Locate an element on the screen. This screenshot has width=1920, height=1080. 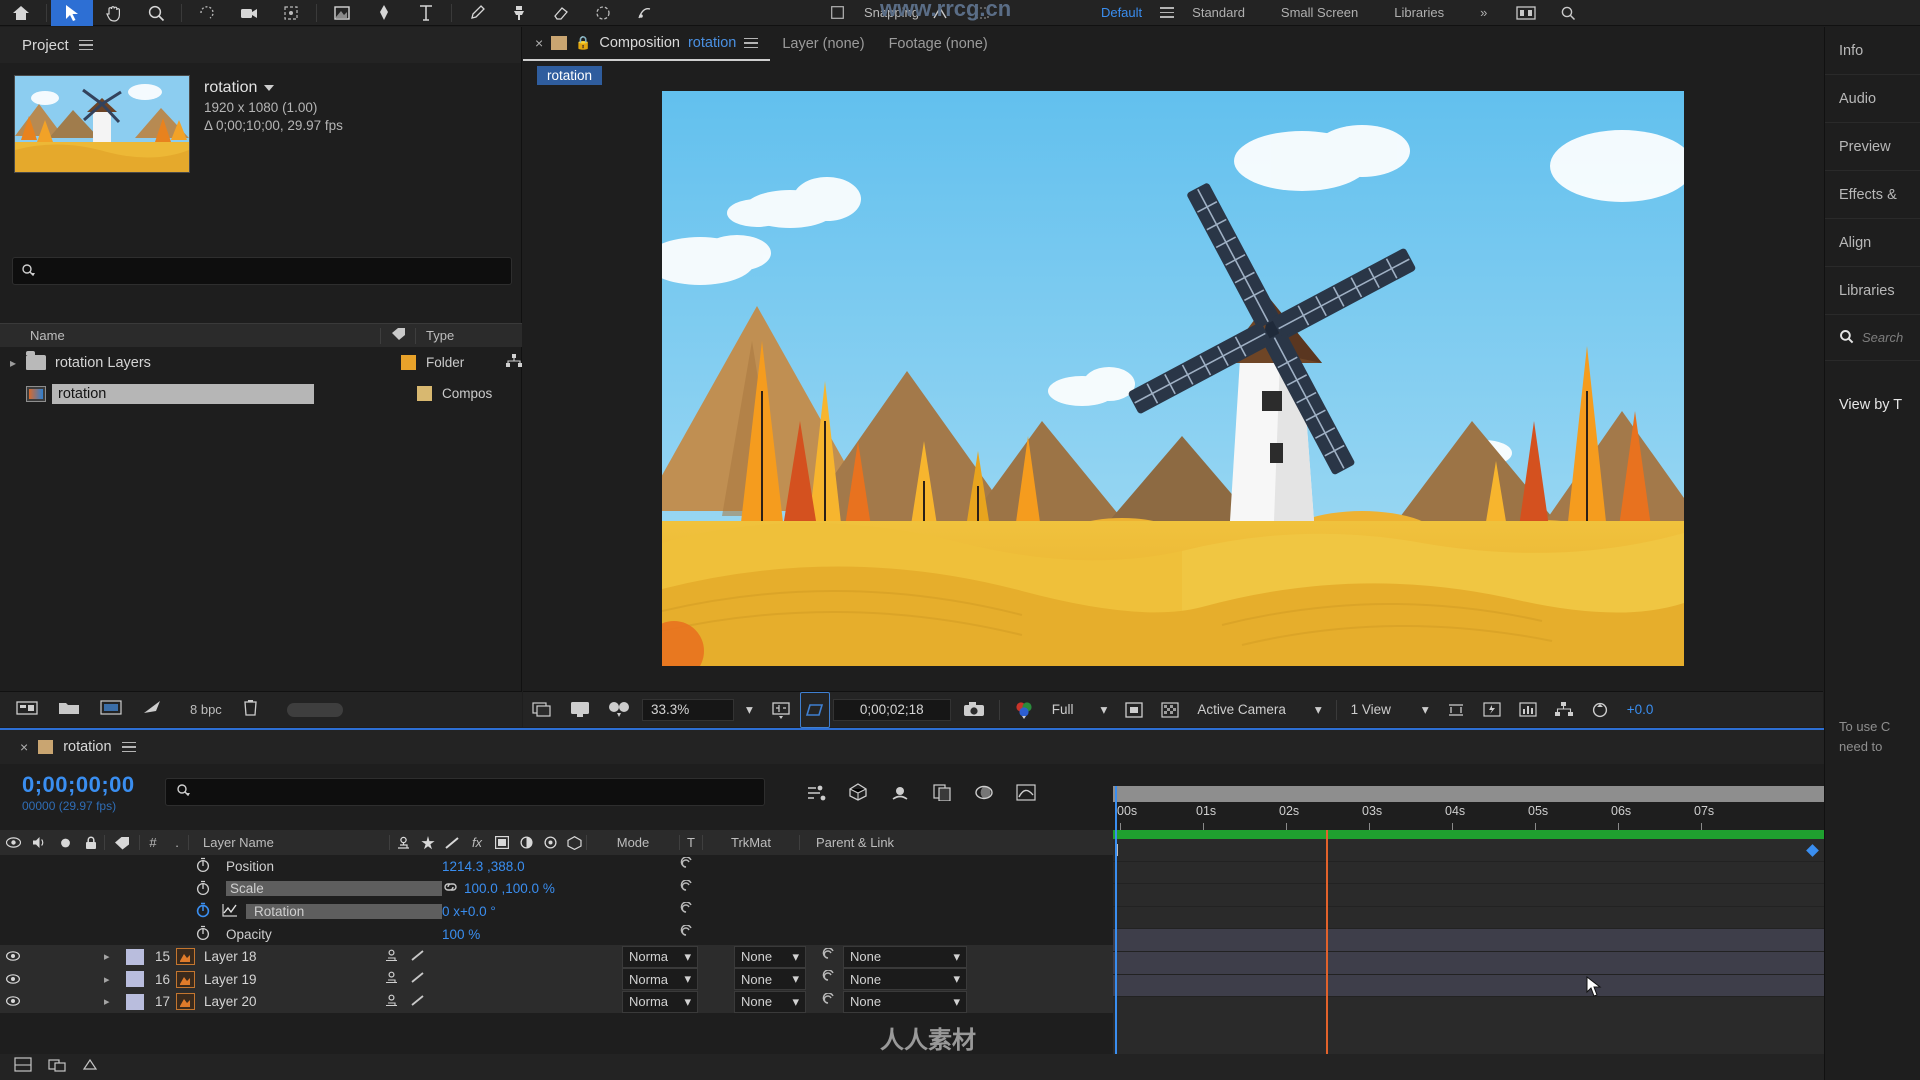
new-folder-icon is located at coordinates (69, 710).